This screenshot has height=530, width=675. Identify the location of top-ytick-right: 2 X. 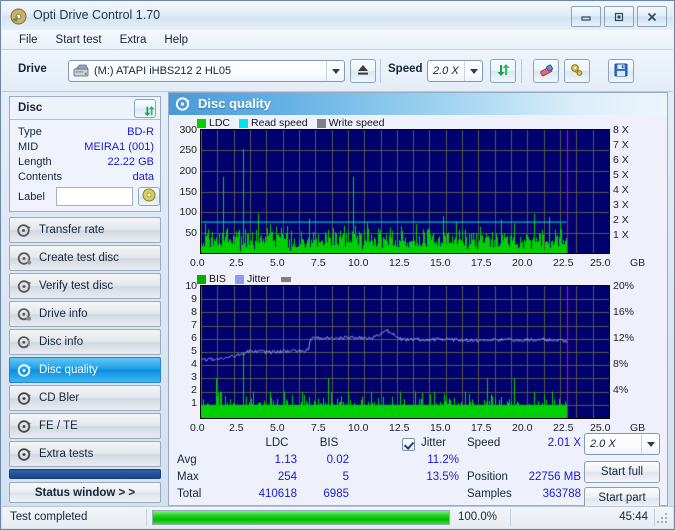
(621, 220).